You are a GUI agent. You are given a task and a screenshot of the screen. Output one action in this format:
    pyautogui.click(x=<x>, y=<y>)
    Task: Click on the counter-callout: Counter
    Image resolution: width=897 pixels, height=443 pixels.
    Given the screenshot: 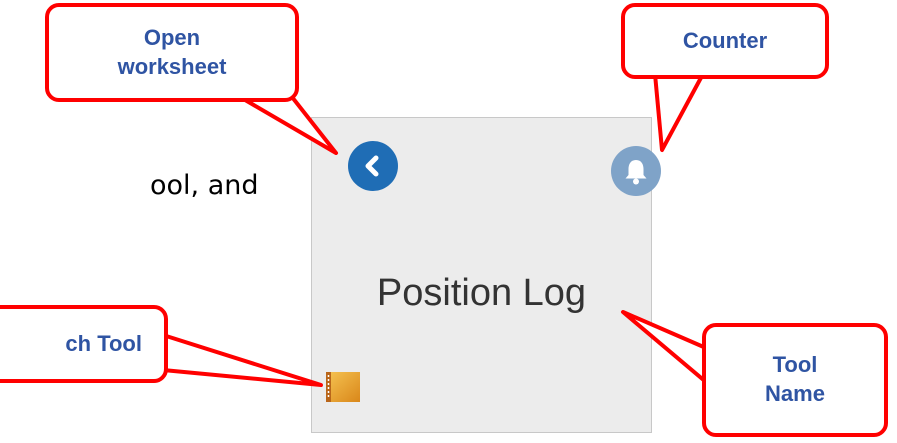 What is the action you would take?
    pyautogui.click(x=725, y=41)
    